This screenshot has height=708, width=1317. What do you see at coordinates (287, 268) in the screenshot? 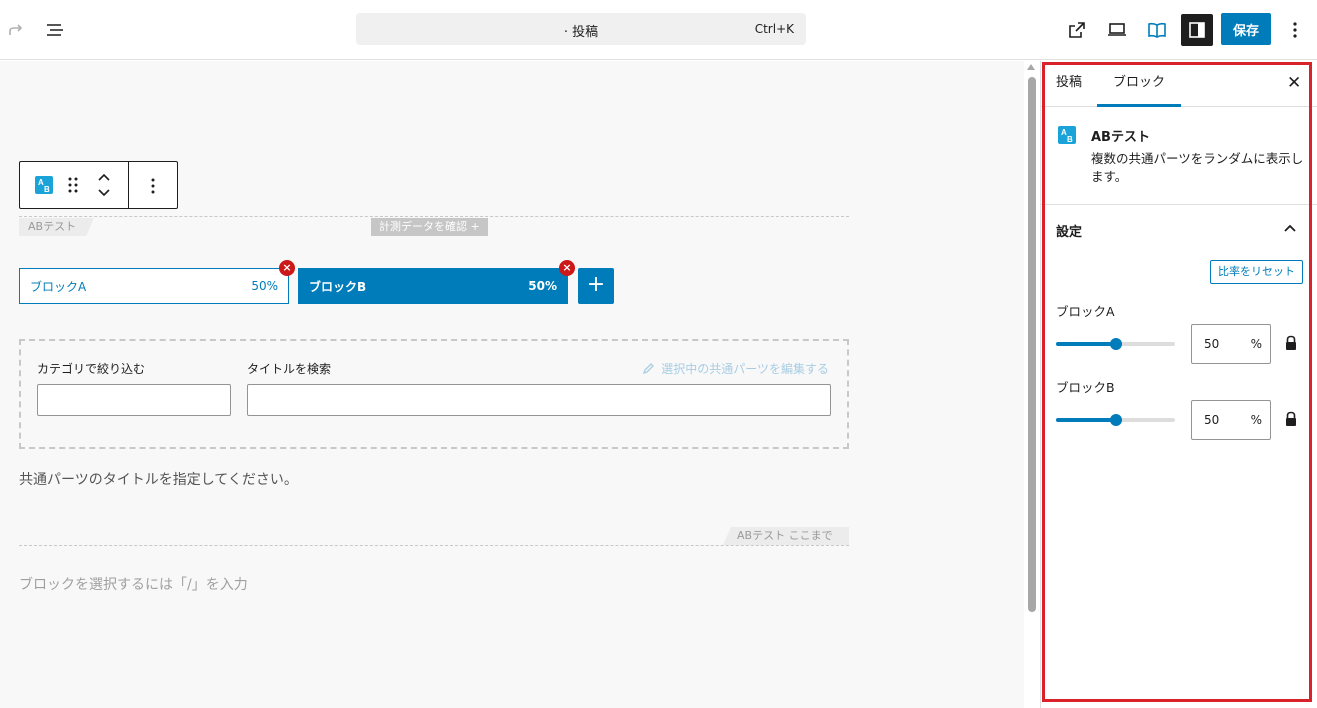
I see `remove-pattern-a-icon: ×` at bounding box center [287, 268].